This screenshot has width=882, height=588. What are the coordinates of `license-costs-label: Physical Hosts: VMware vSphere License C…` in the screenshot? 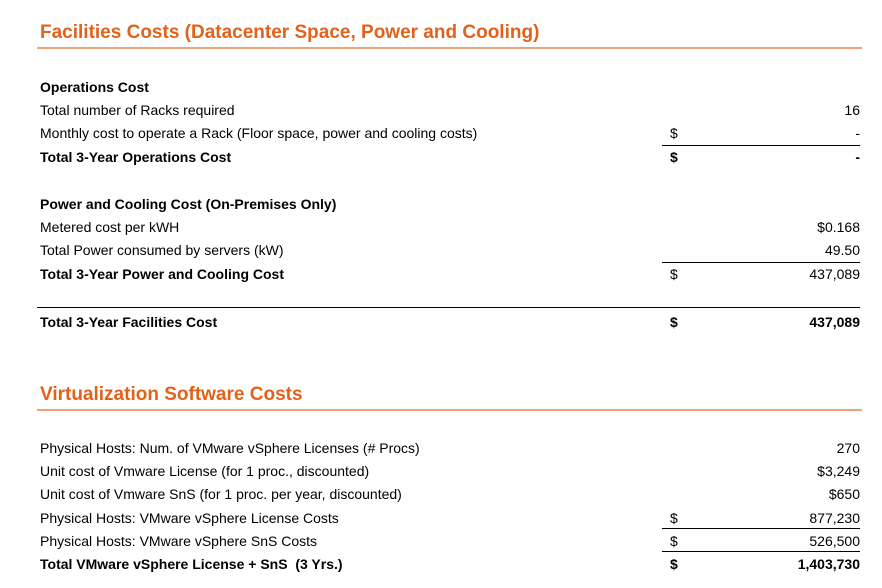 It's located at (189, 518).